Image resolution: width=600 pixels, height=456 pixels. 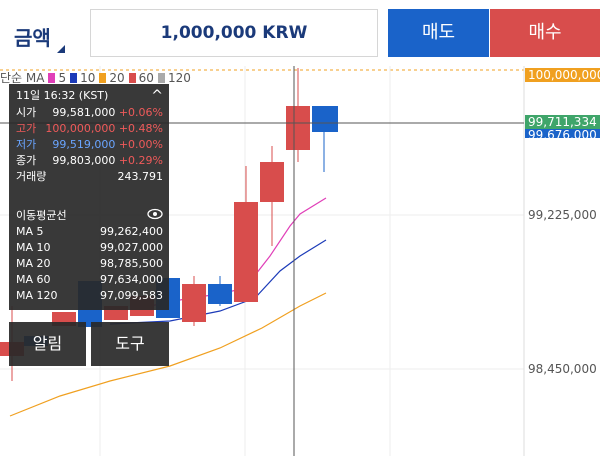 What do you see at coordinates (62, 77) in the screenshot?
I see `legend-item: 5` at bounding box center [62, 77].